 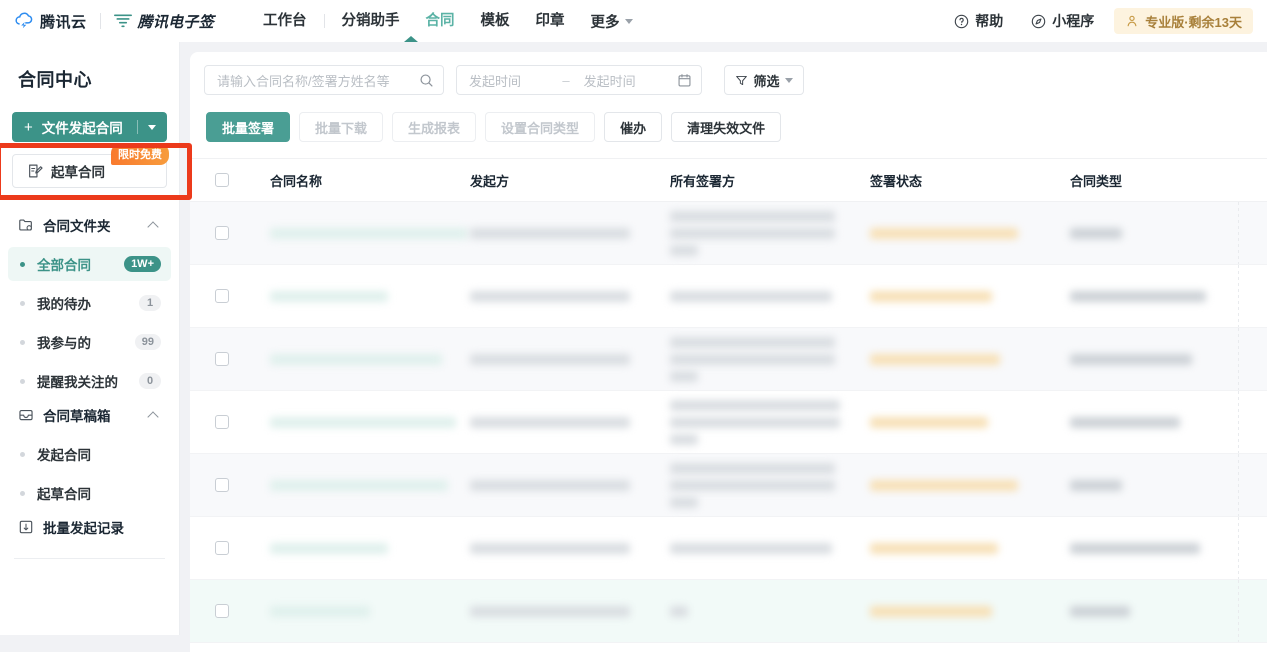 I want to click on sidebar-item-all-contracts: 全部合同 1W+, so click(x=89, y=264).